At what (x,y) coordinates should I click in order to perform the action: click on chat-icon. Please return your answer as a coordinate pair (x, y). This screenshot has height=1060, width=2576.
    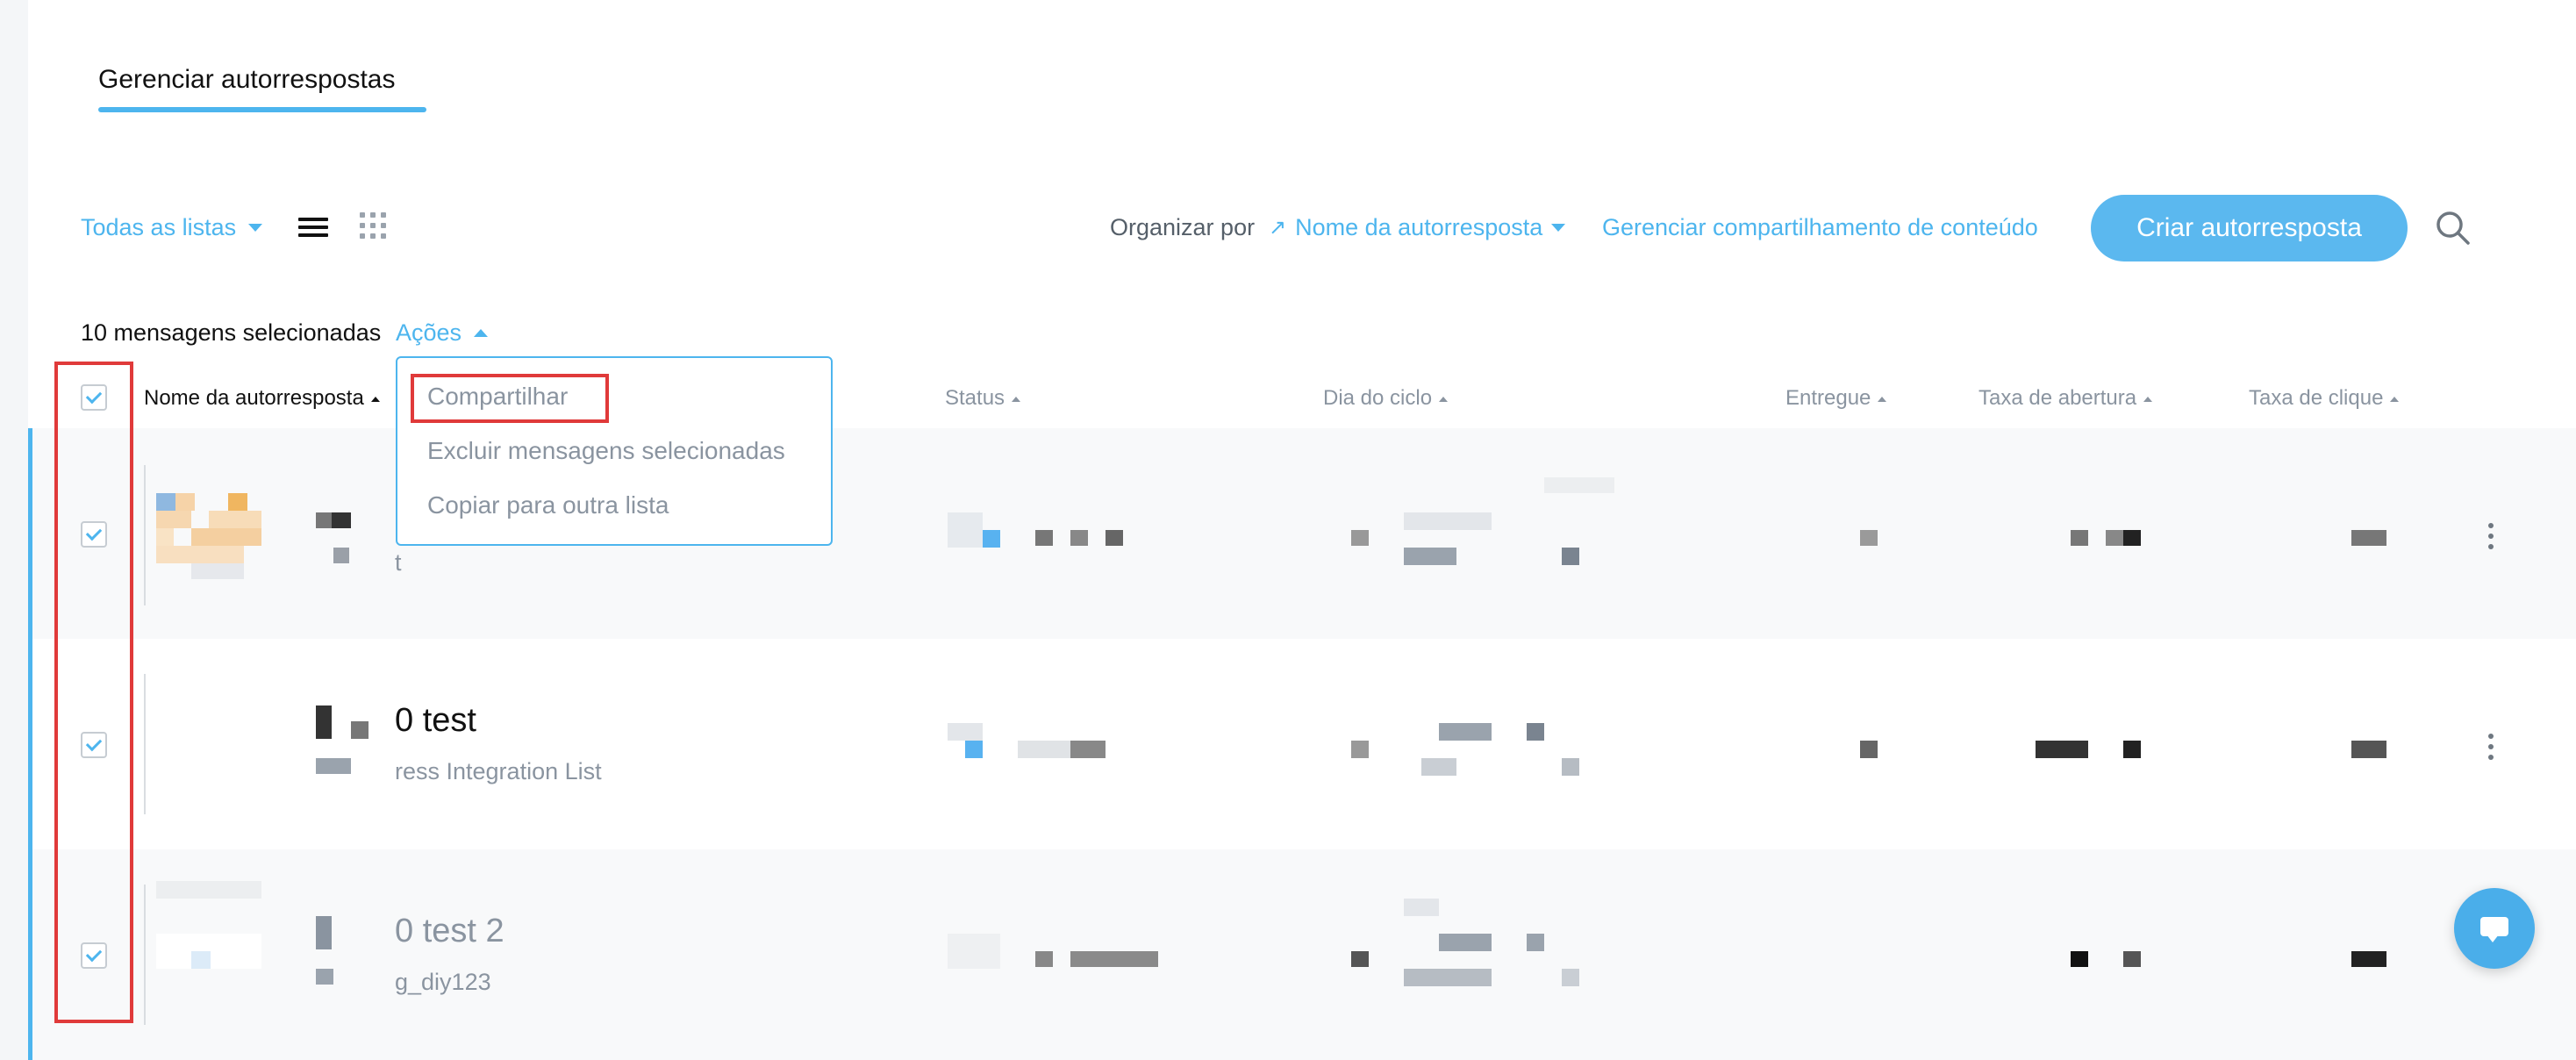
    Looking at the image, I should click on (2494, 926).